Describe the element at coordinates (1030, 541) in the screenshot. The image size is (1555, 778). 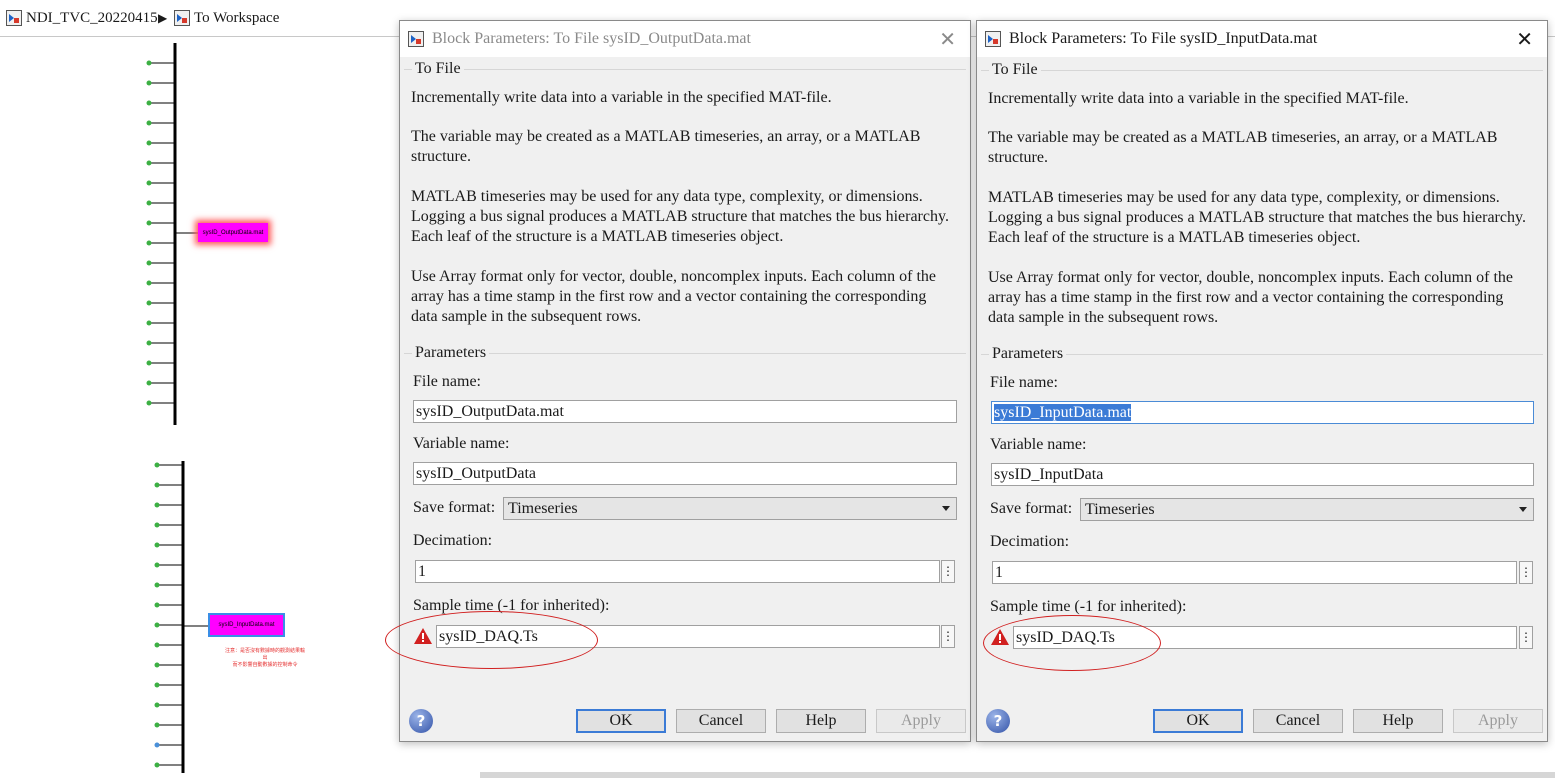
I see `decimation-label: Decimation:` at that location.